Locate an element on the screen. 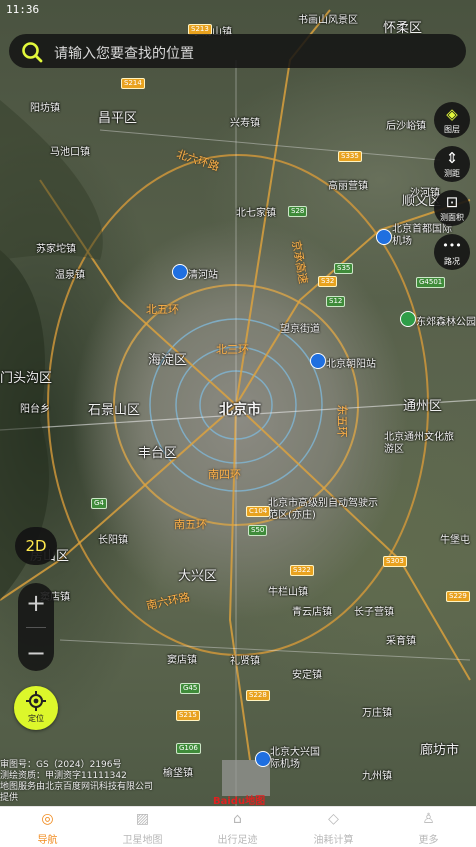 This screenshot has width=476, height=847. town-label: 万庄镇 is located at coordinates (377, 713).